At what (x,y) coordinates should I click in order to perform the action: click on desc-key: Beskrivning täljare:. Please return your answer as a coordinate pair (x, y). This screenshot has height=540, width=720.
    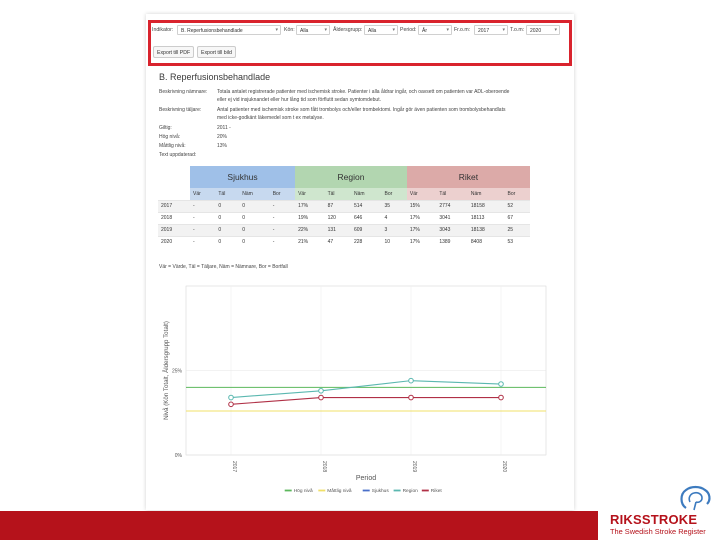
    Looking at the image, I should click on (180, 110).